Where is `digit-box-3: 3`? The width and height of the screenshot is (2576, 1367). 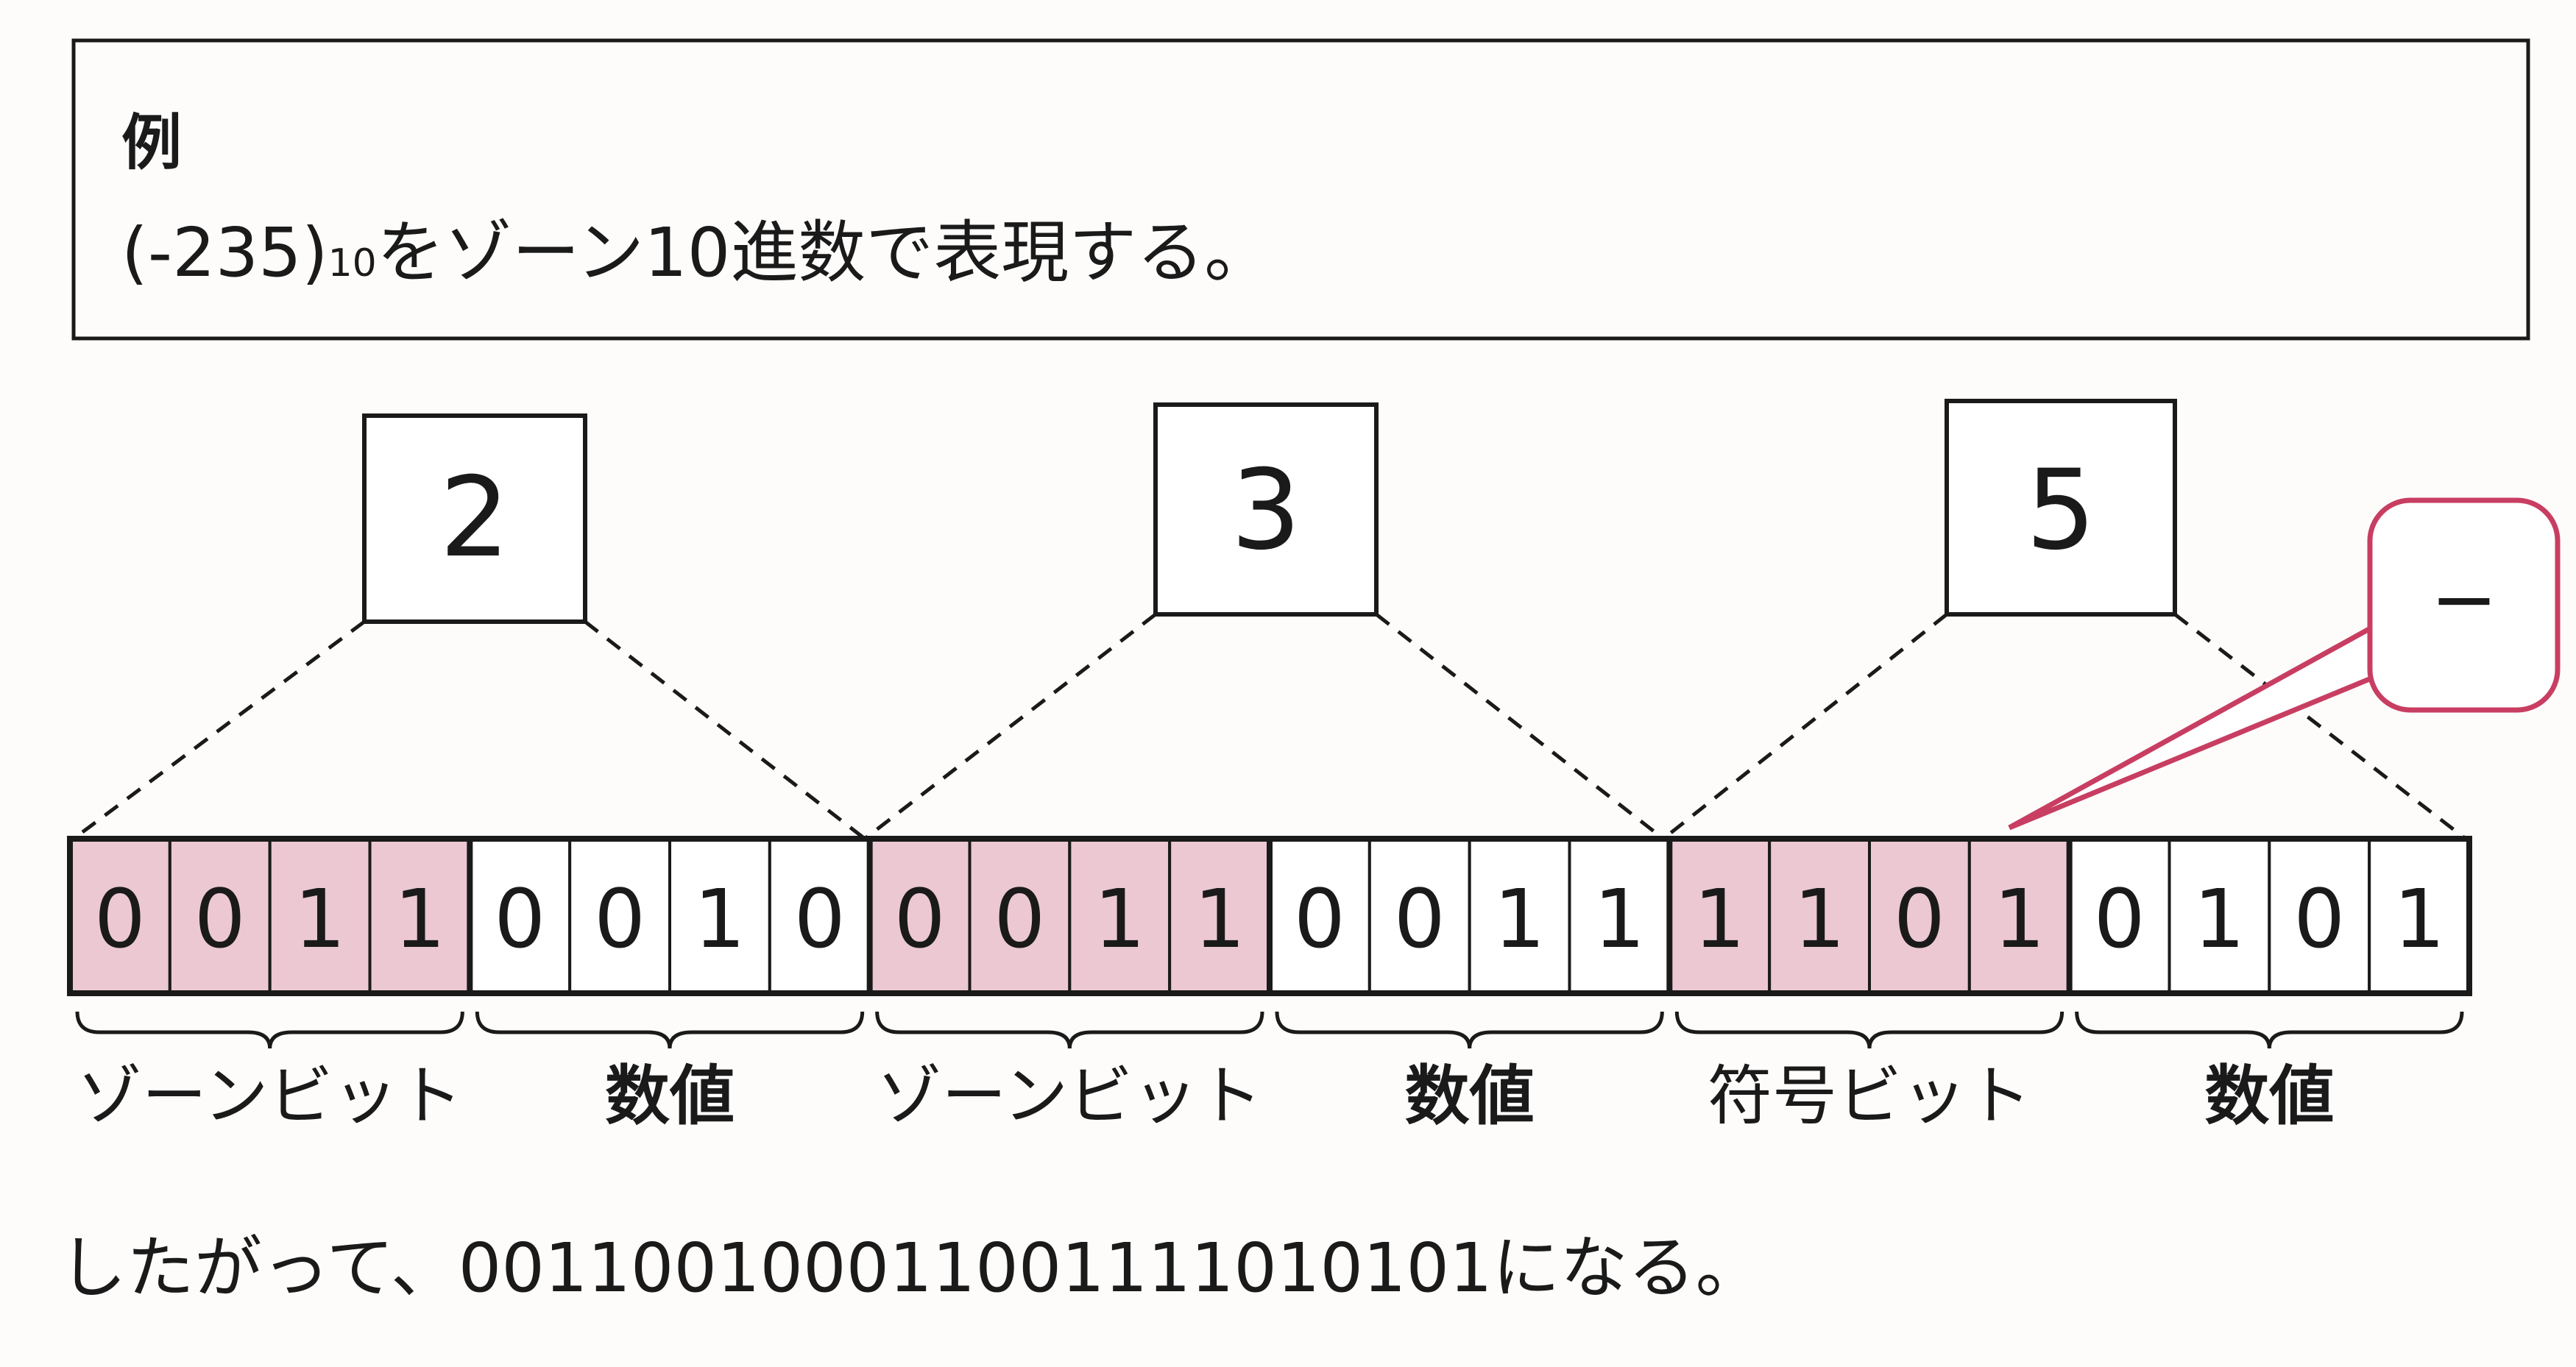 digit-box-3: 3 is located at coordinates (1266, 509).